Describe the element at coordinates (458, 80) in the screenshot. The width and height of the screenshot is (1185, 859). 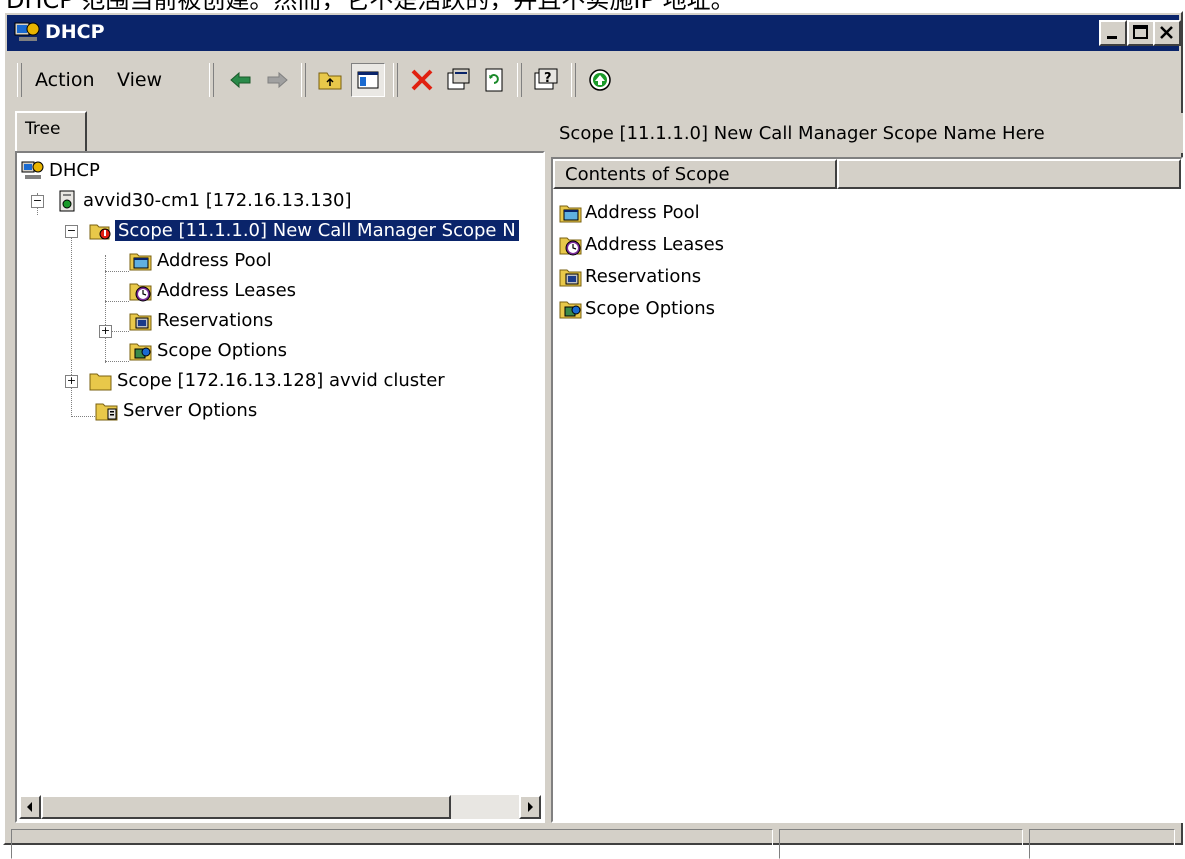
I see `properties-button` at that location.